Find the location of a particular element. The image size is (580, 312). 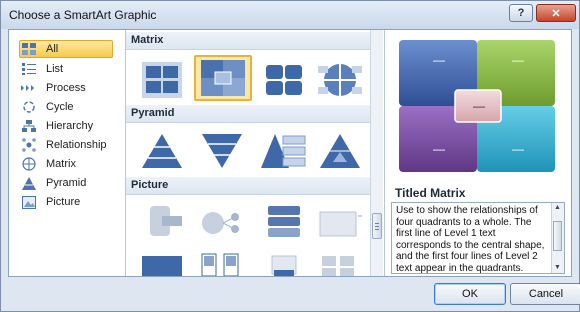

dialog-title: Choose a SmartArt Graphic is located at coordinates (83, 15).